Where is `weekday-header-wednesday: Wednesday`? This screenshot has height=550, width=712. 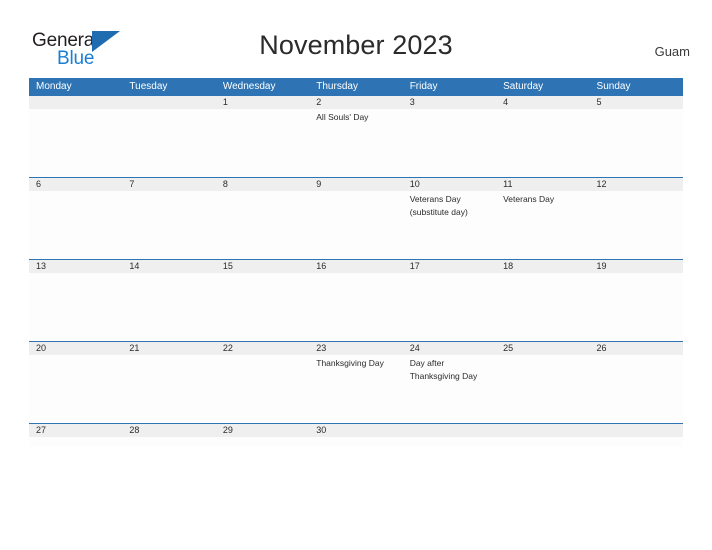
weekday-header-wednesday: Wednesday is located at coordinates (249, 86).